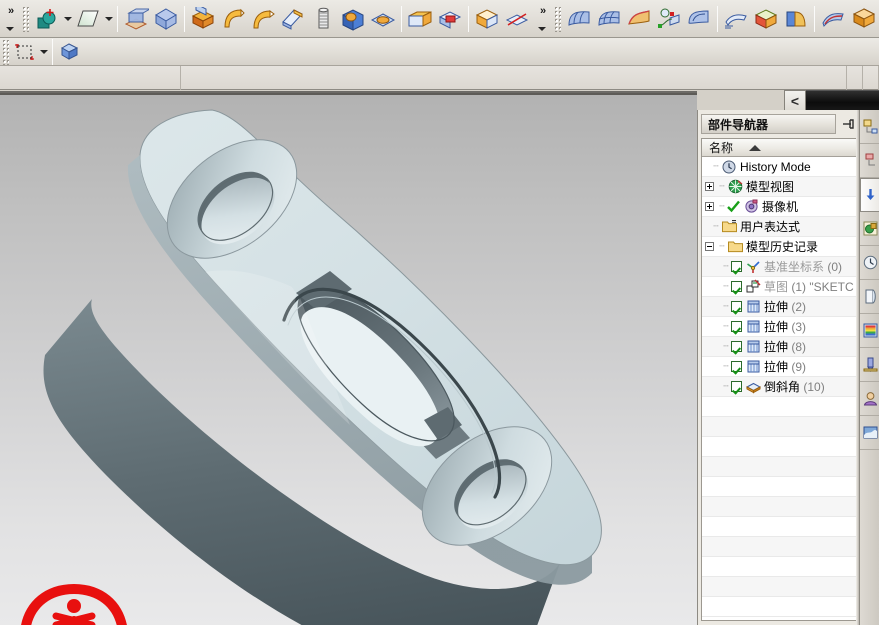 The image size is (879, 625). I want to click on resource-bar-item-assembly-navigator, so click(869, 127).